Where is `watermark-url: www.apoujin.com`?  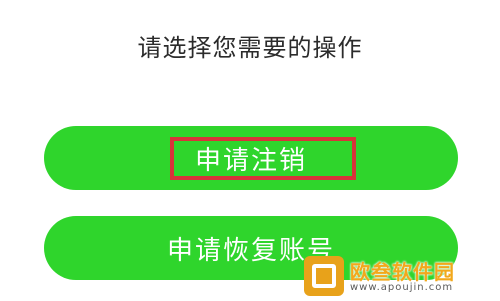
watermark-url: www.apoujin.com is located at coordinates (402, 287).